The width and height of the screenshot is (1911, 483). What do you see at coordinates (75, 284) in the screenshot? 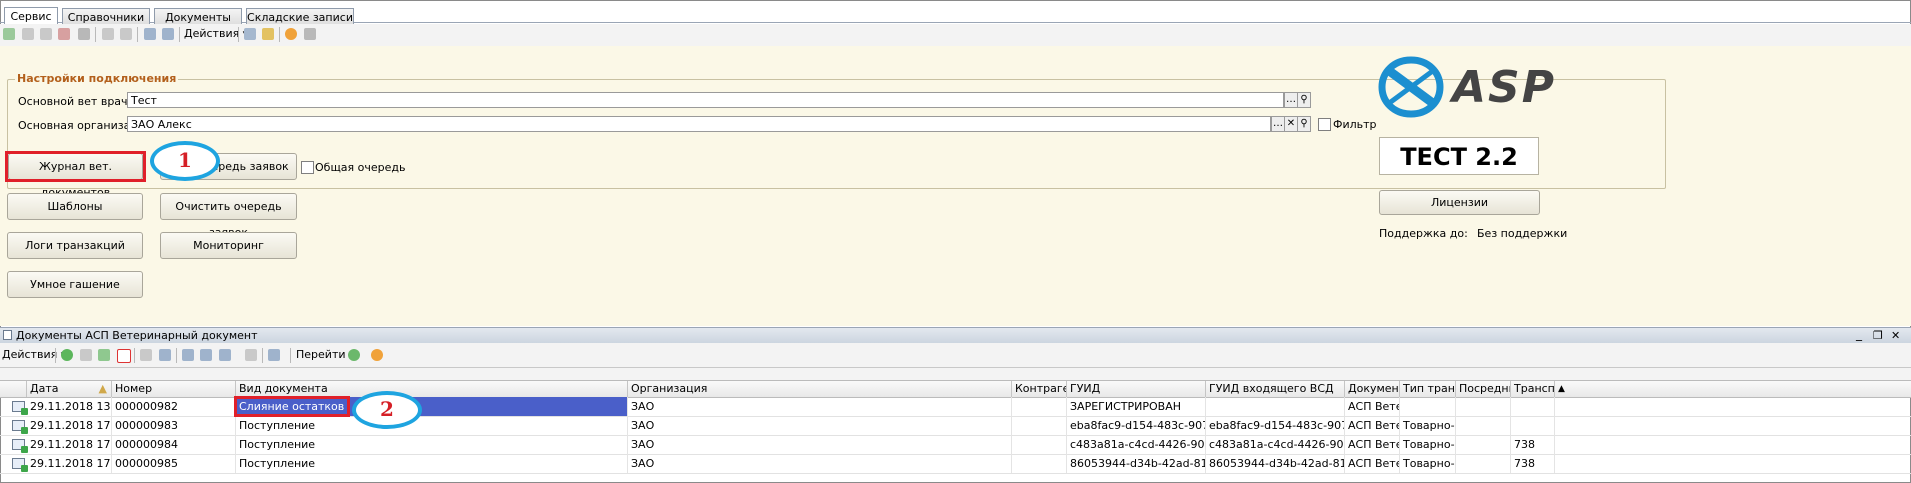
I see `smart-quench-button: Умное гашение` at bounding box center [75, 284].